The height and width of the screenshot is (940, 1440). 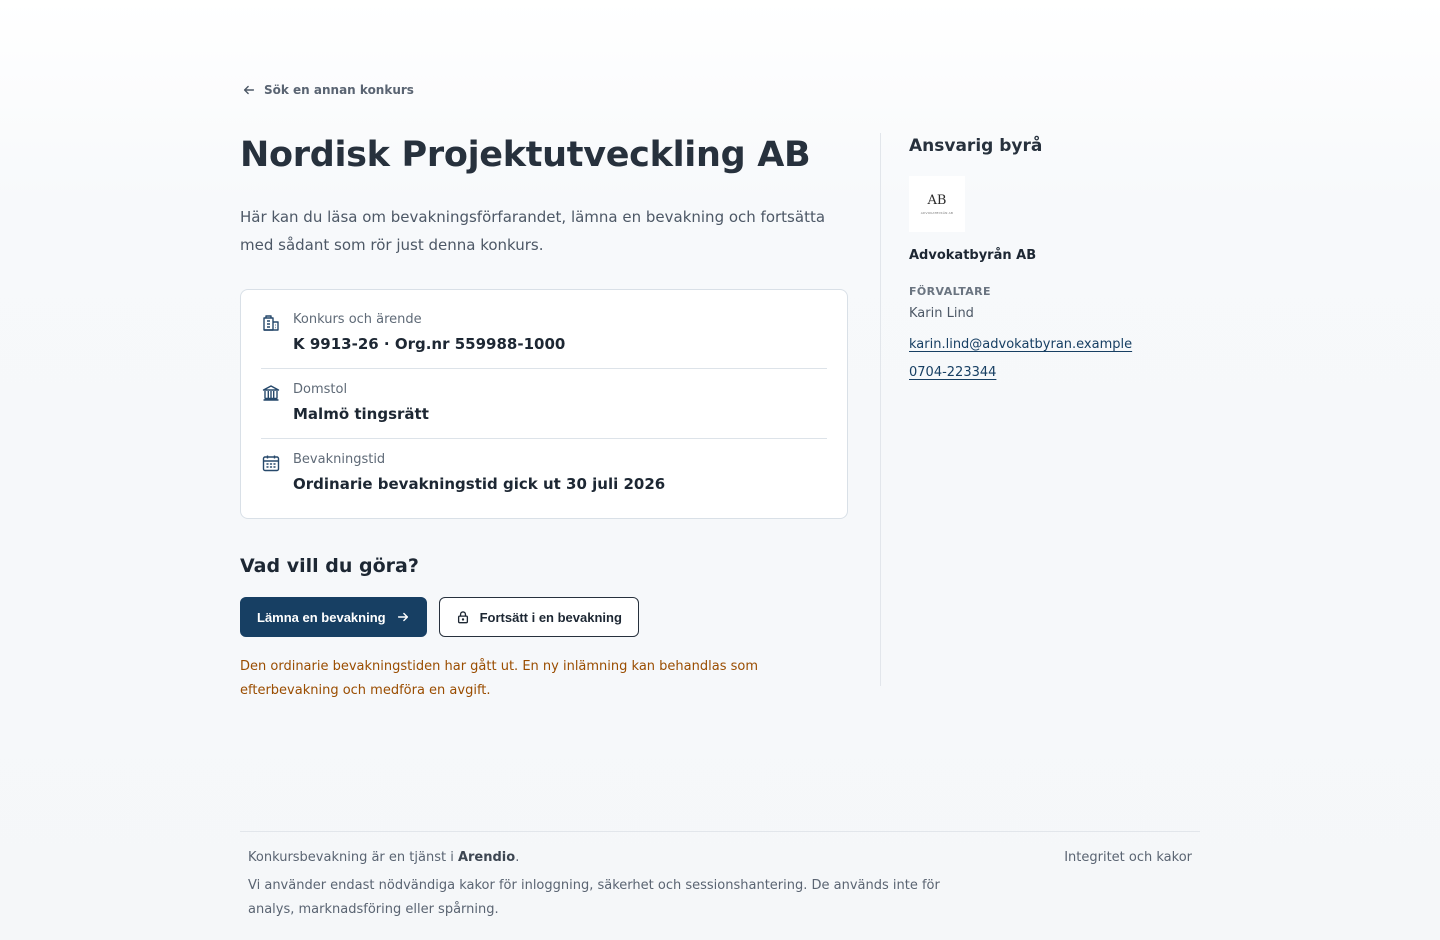 I want to click on actions-heading: Vad vill du göra?, so click(x=329, y=566).